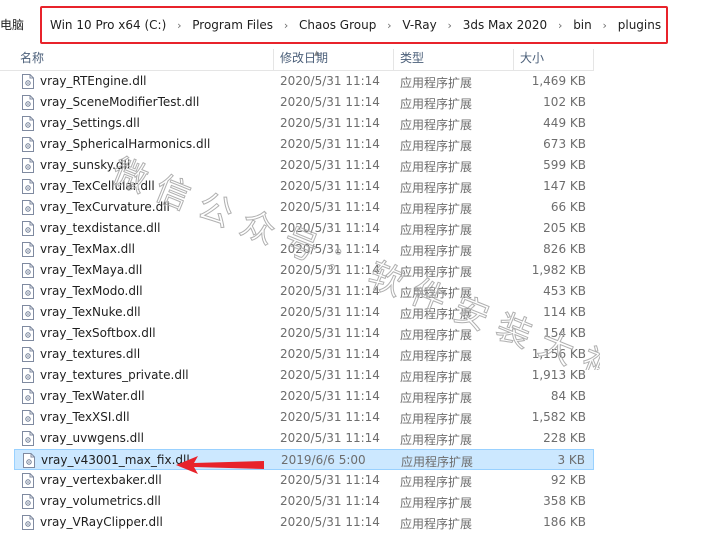 This screenshot has height=541, width=701. I want to click on file-size: 1,469 KB, so click(558, 81).